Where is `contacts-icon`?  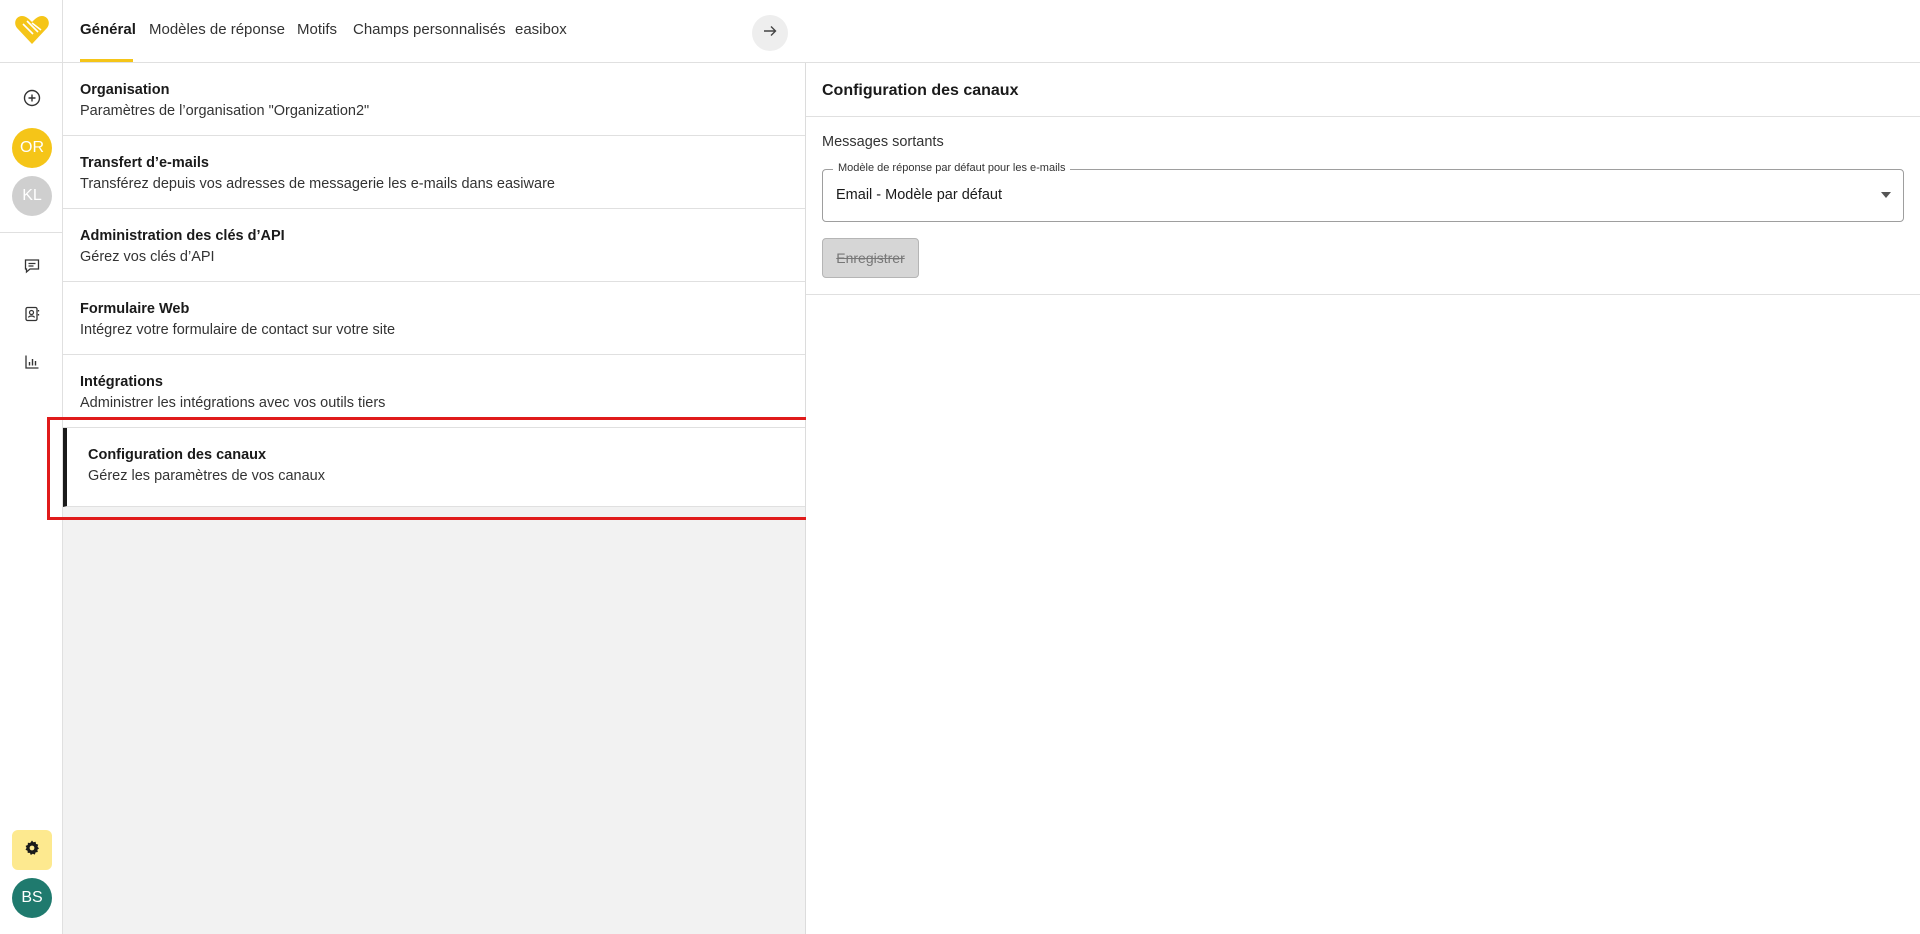 contacts-icon is located at coordinates (32, 316).